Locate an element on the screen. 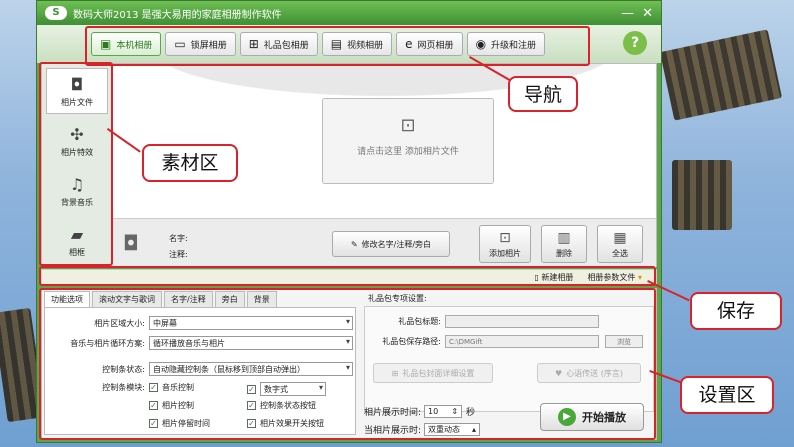 This screenshot has width=794, height=447. title-bar: S 数码大师2013 是强大易用的家庭相册制作软件 — ✕ is located at coordinates (349, 13).